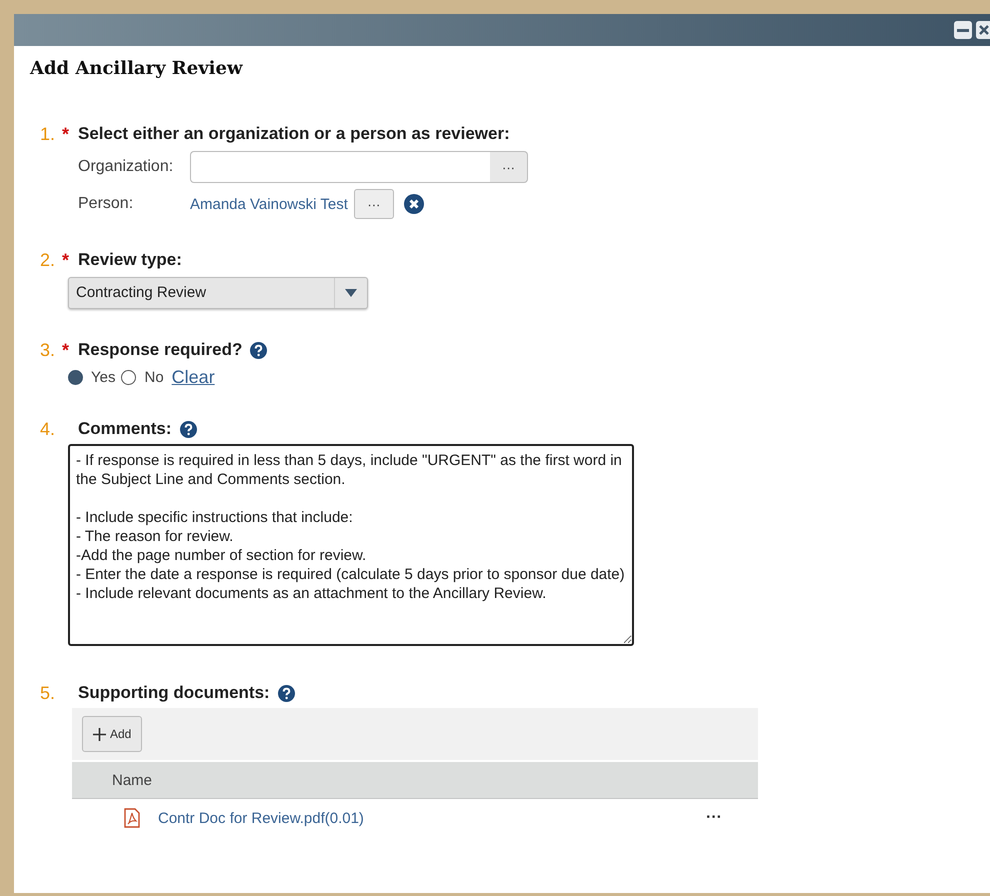 The width and height of the screenshot is (990, 896). Describe the element at coordinates (137, 68) in the screenshot. I see `dialog-title: Add Ancillary Review` at that location.